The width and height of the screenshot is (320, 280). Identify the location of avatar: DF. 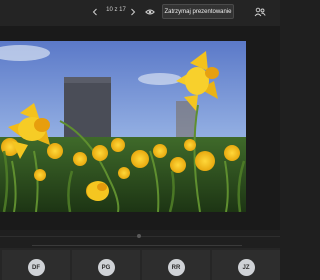
(36, 267).